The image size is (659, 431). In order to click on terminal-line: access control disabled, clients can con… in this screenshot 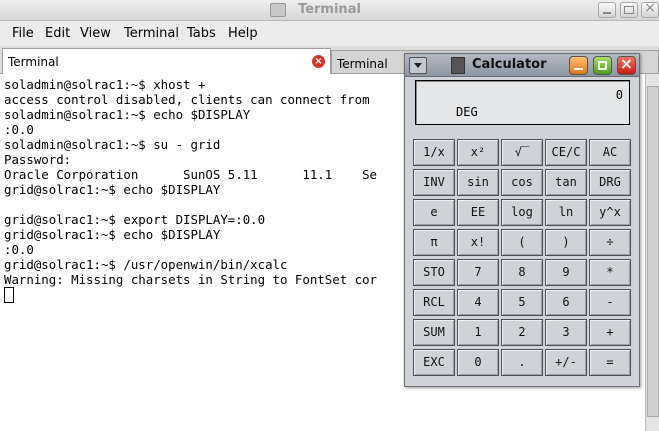, I will do `click(187, 99)`.